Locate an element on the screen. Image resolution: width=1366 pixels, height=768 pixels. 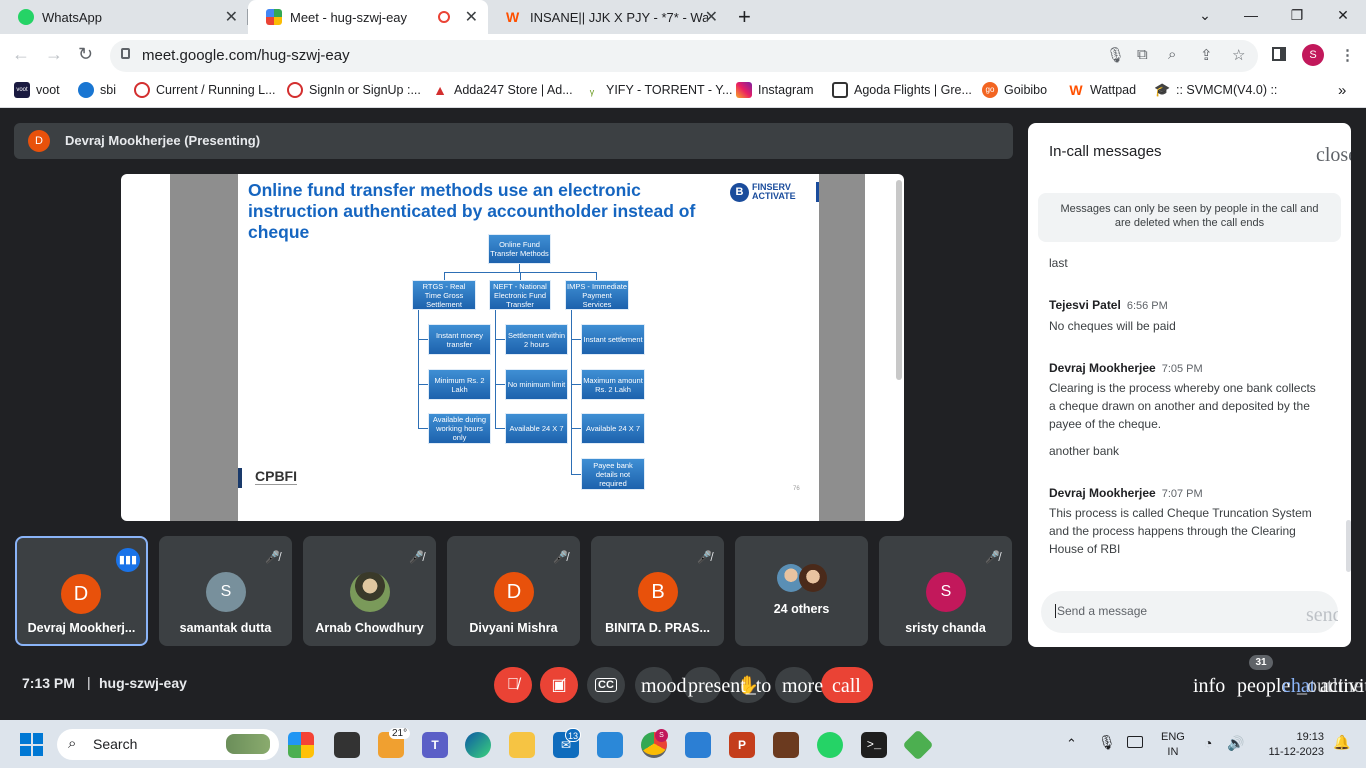
chart-leaf: Maximum amount Rs. 2 Lakh is located at coordinates (613, 384).